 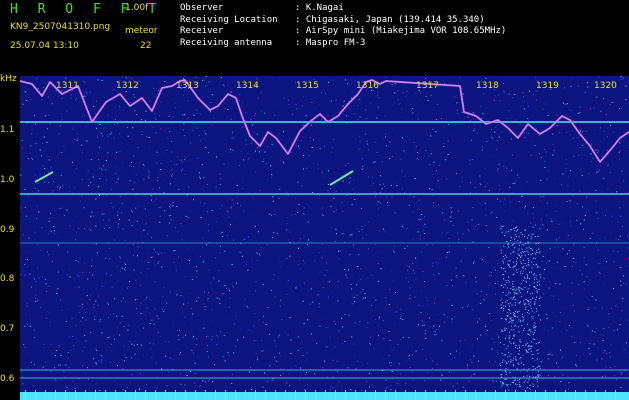 I want to click on station-value: : AirSpy mini (Miakejima VOR 108.65MHz), so click(x=401, y=31).